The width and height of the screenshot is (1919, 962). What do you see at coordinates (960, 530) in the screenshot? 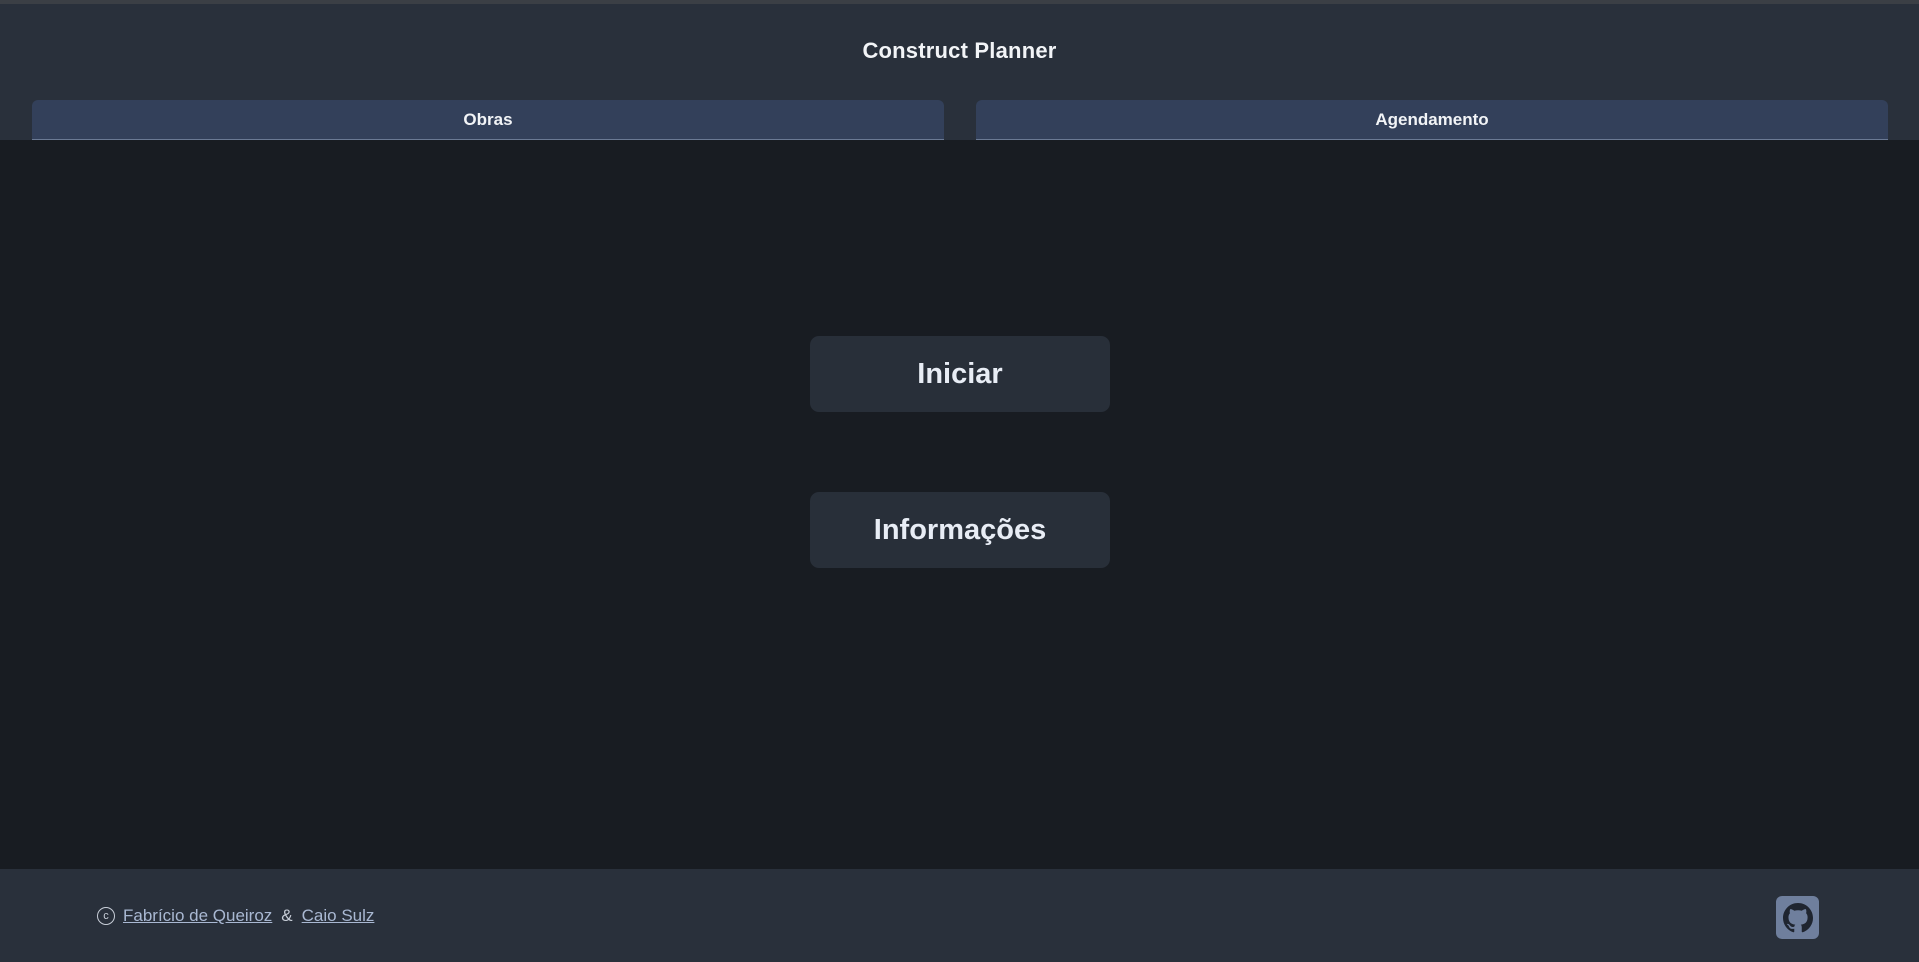
I see `info-button: Informações` at bounding box center [960, 530].